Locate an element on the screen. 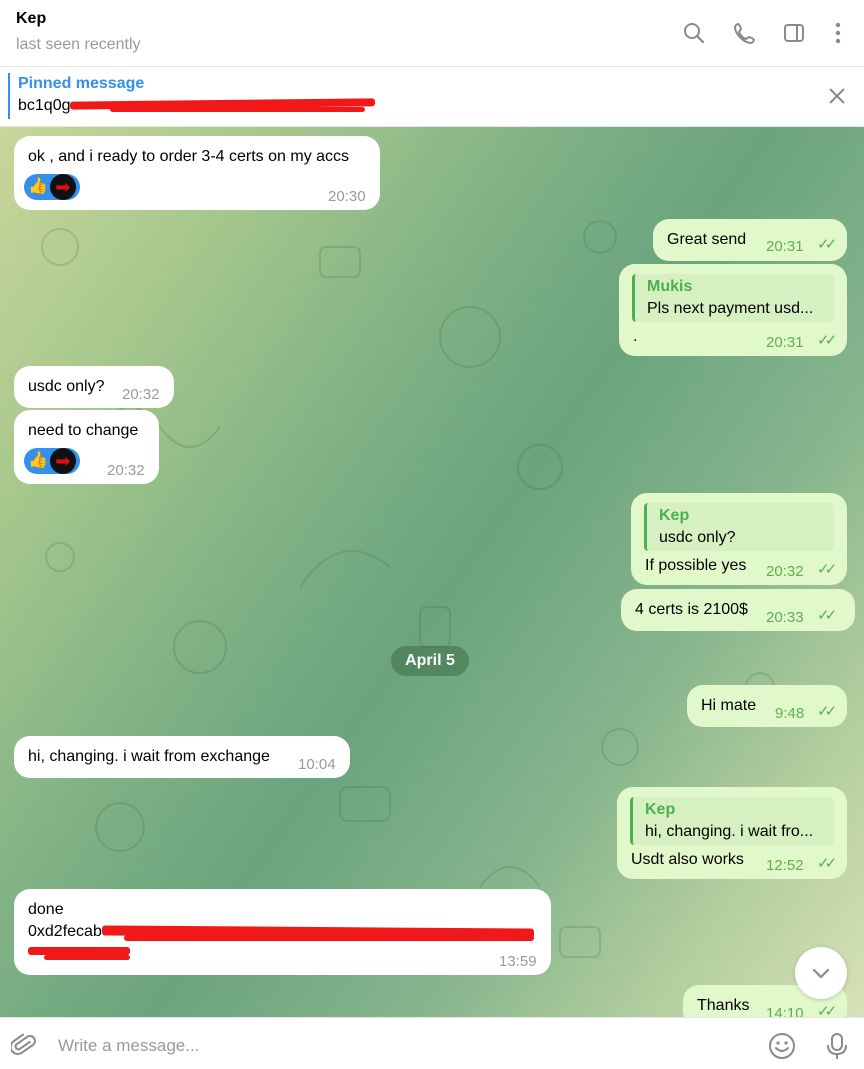 The width and height of the screenshot is (864, 1069). message-incoming: done 0xd2fecab 13:59 is located at coordinates (282, 932).